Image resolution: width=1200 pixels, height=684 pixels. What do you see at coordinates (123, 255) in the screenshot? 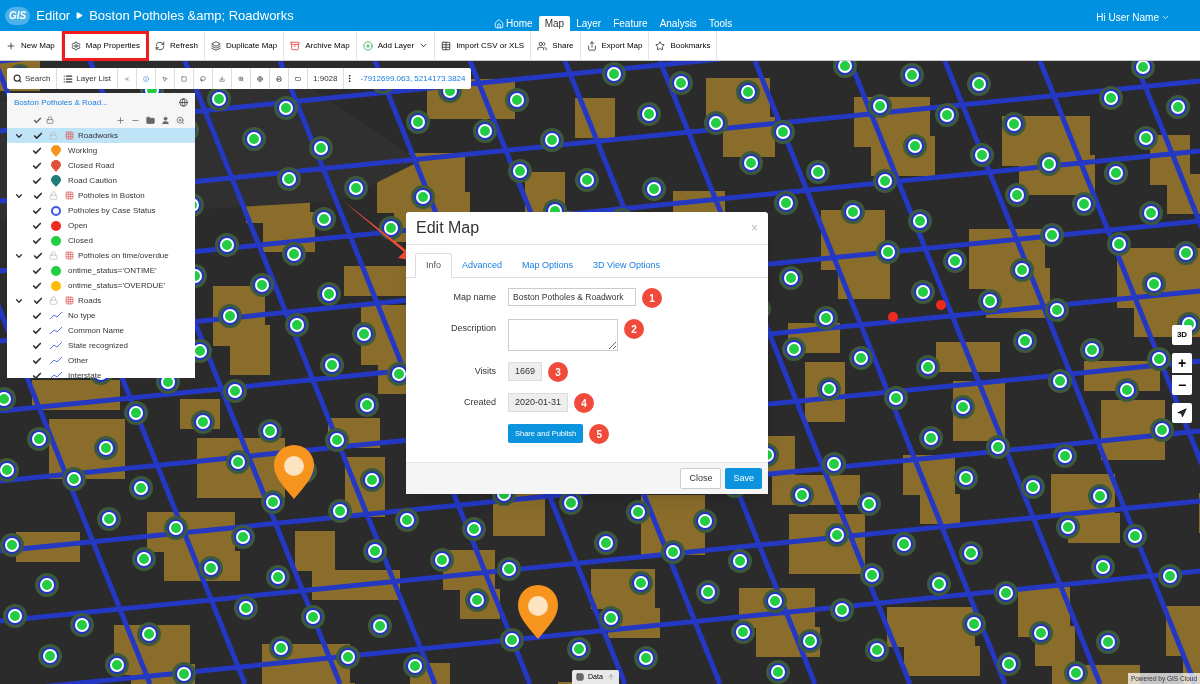
I see `layer-name: Potholes on time/overdue` at bounding box center [123, 255].